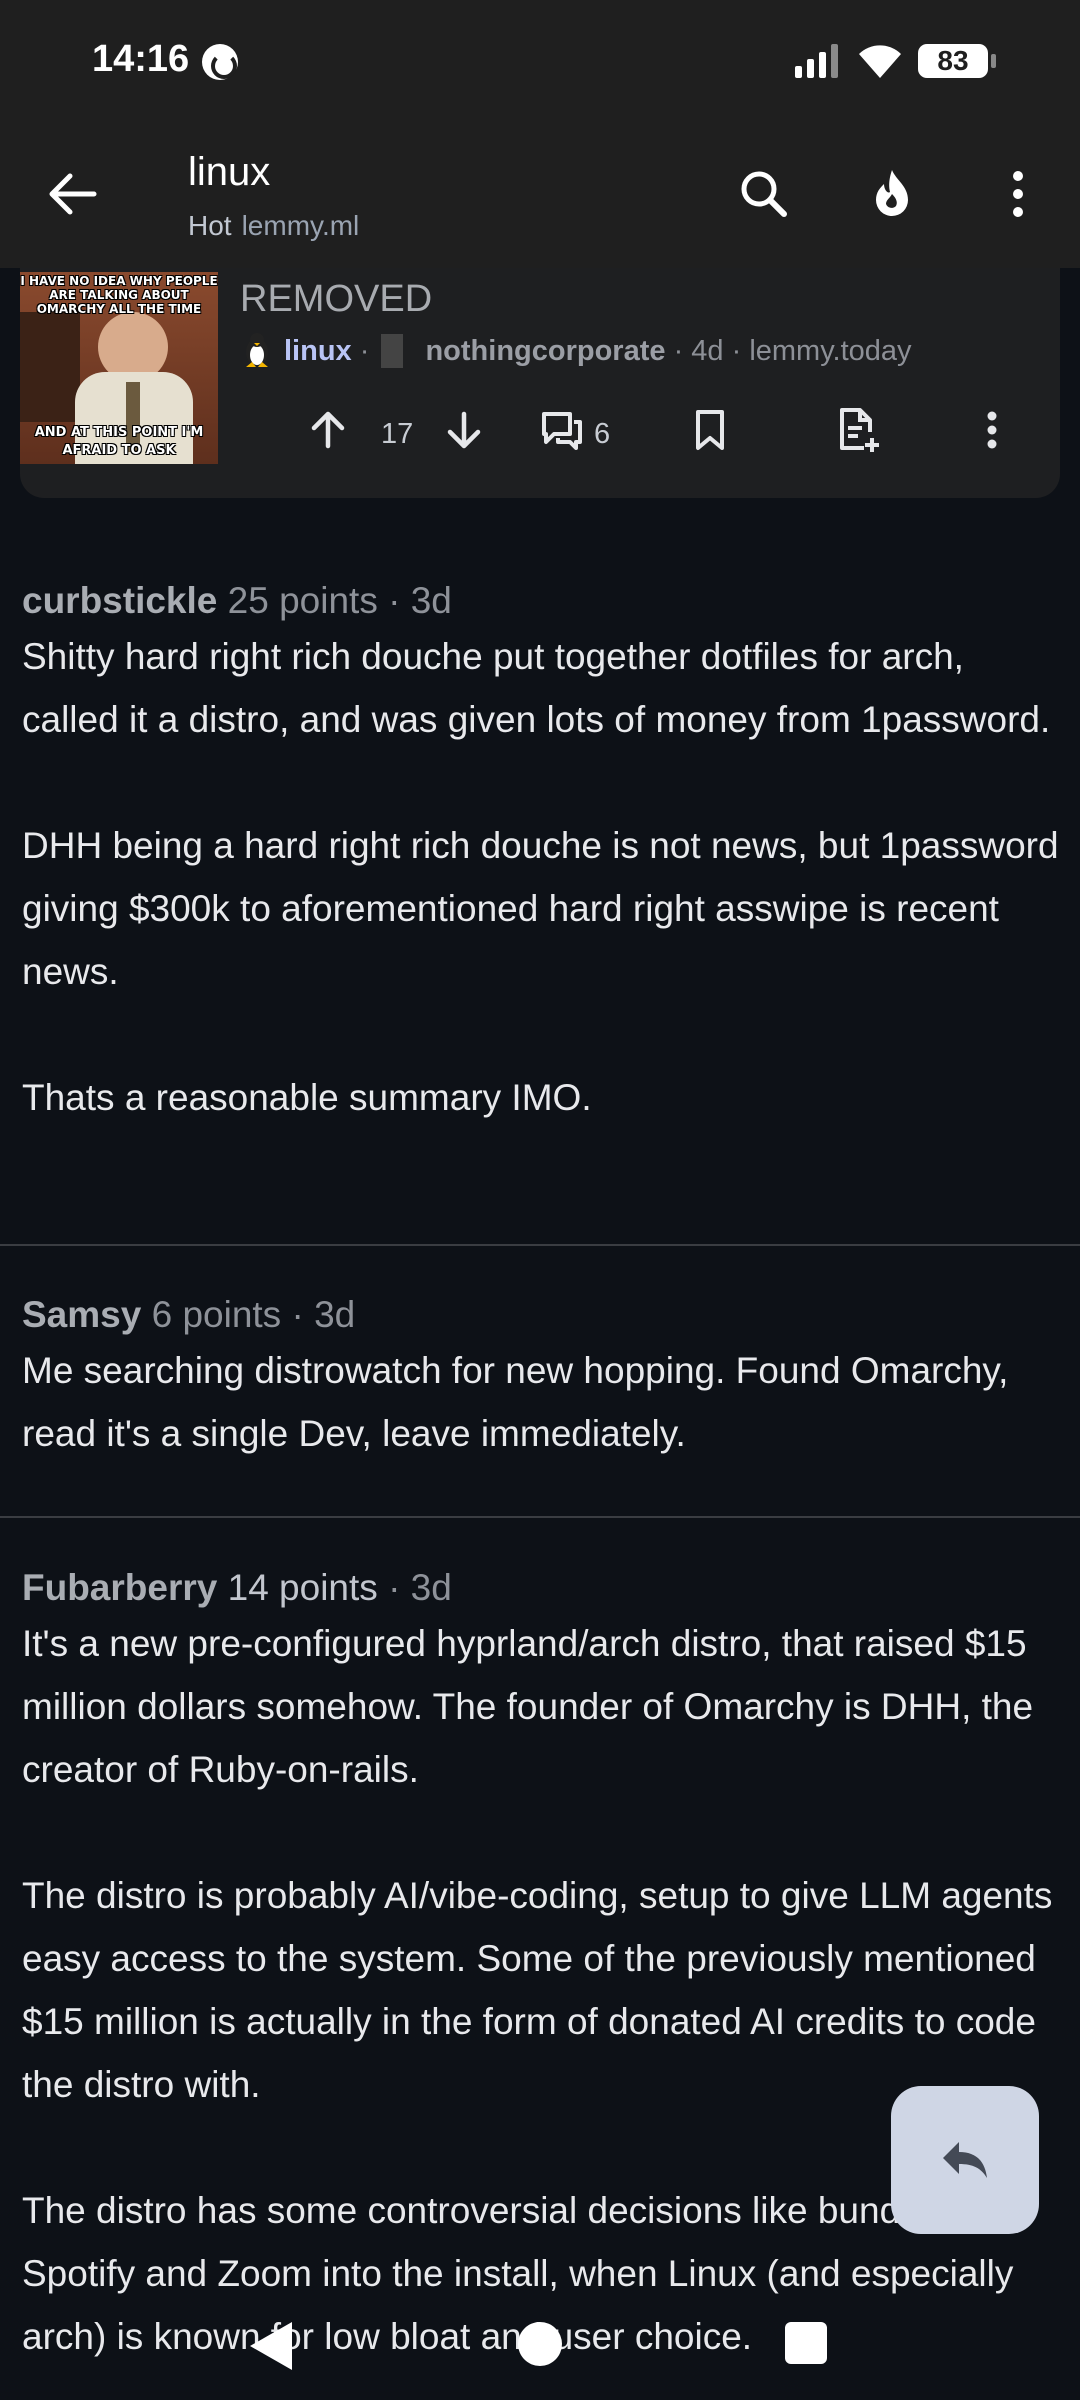  I want to click on battery-icon: 83, so click(957, 61).